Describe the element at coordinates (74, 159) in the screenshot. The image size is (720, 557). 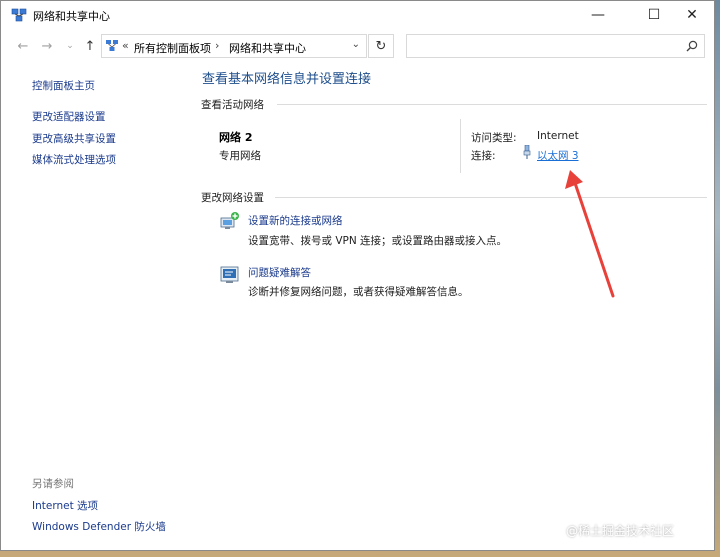
I see `media-streaming-options-link: 媒体流式处理选项` at that location.